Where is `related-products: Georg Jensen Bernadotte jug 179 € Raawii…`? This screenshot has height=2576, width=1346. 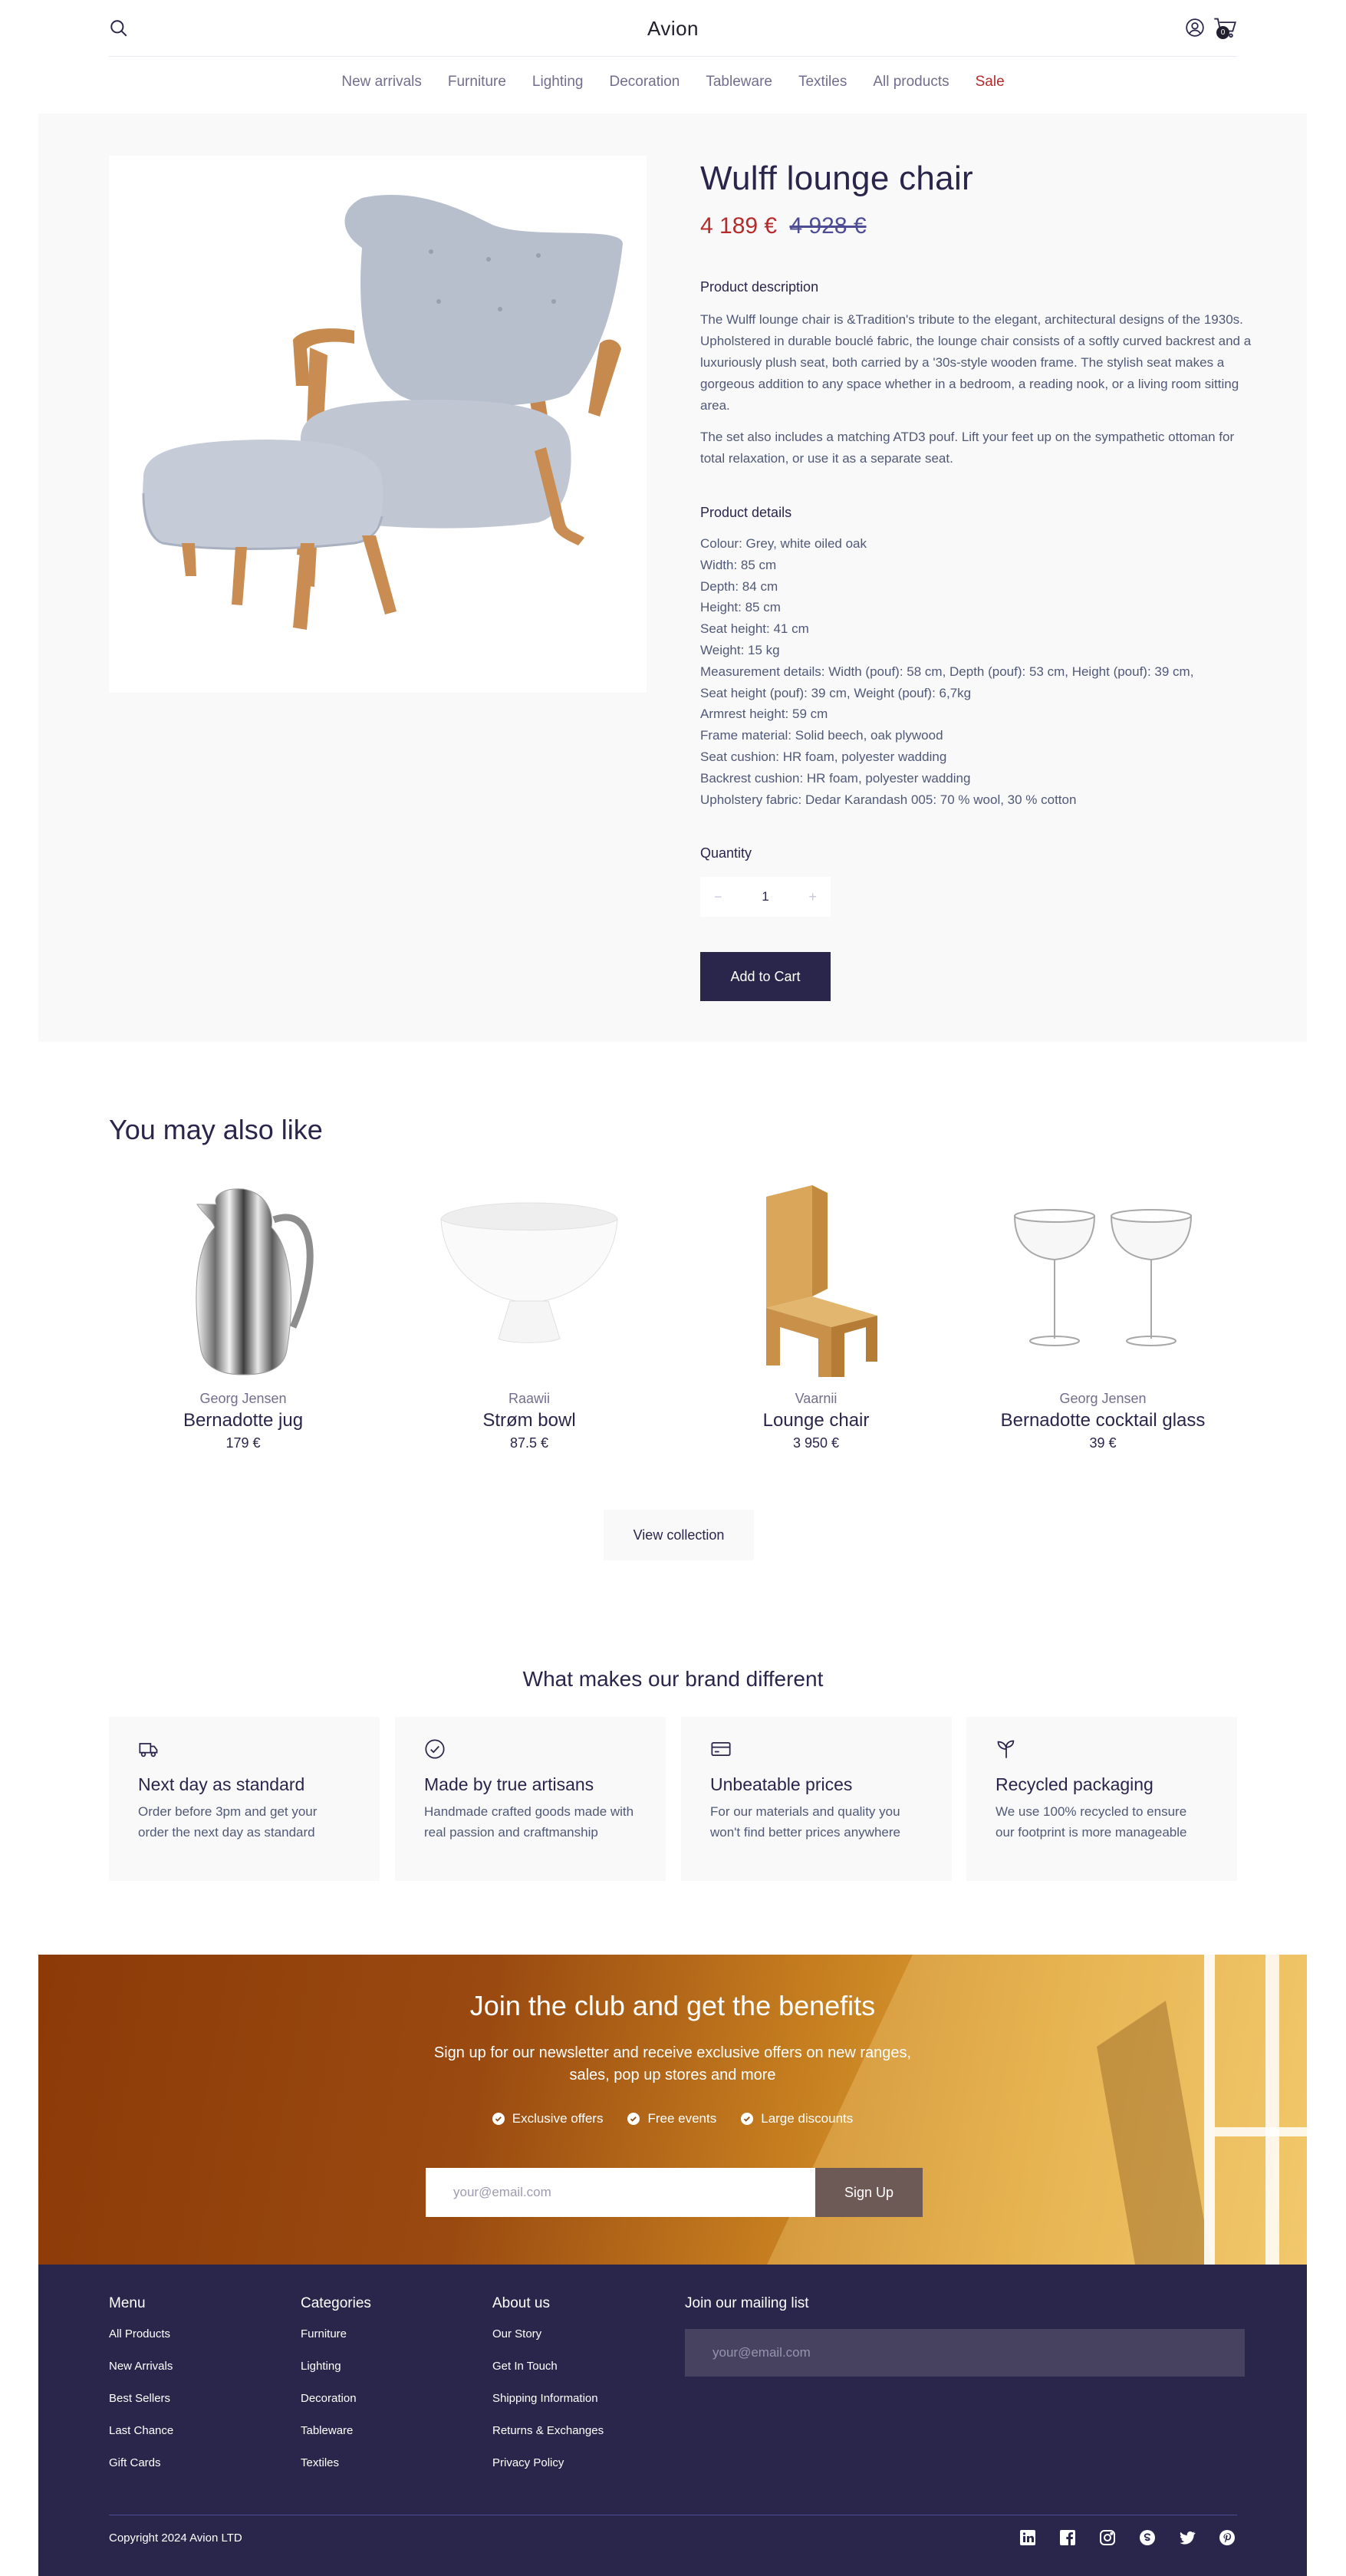 related-products: Georg Jensen Bernadotte jug 179 € Raawii… is located at coordinates (673, 1319).